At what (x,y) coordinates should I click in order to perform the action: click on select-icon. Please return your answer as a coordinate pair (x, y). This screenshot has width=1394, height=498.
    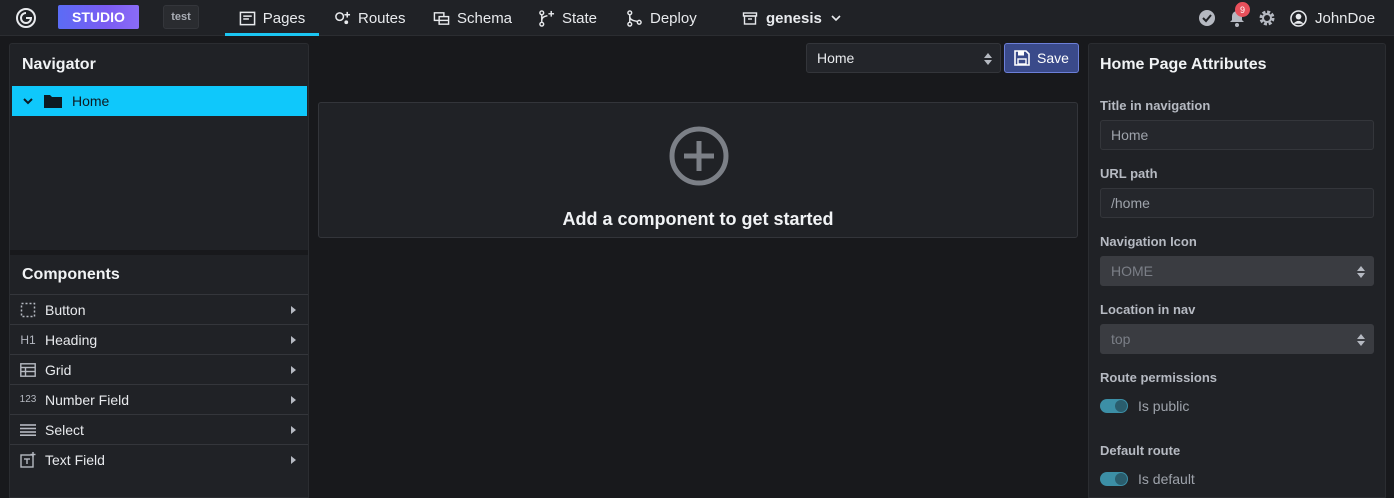
    Looking at the image, I should click on (28, 430).